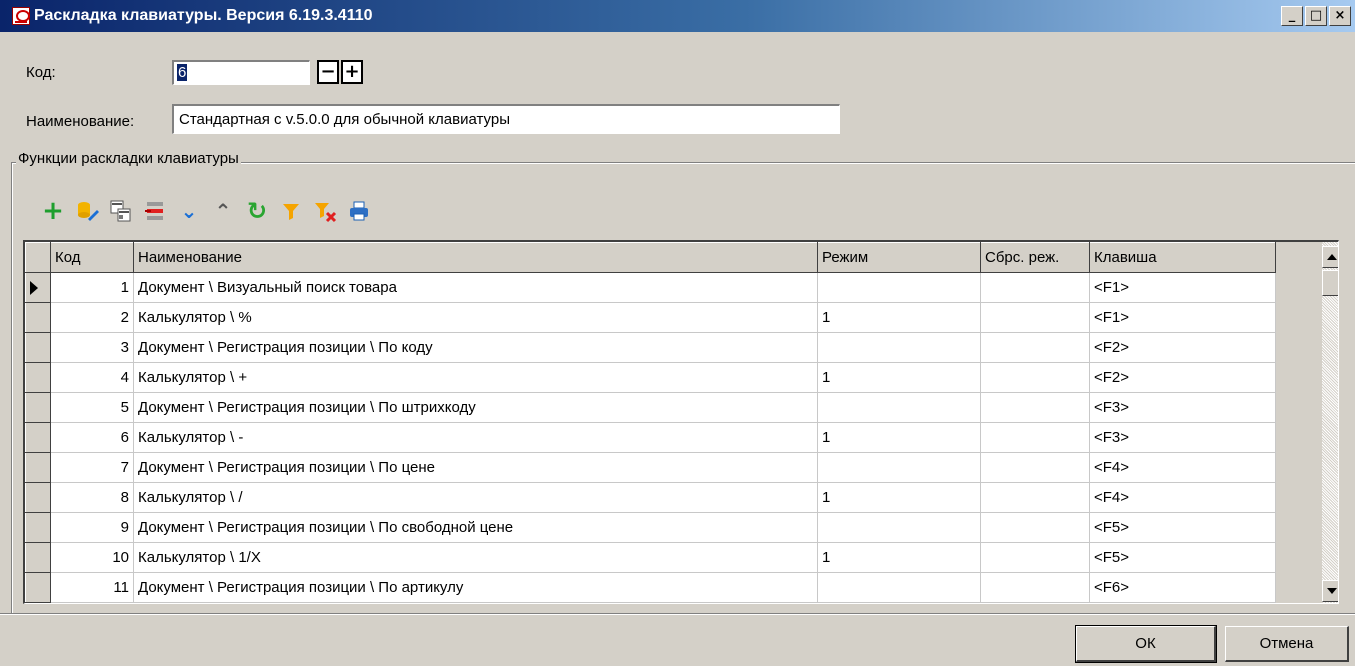 The image size is (1355, 666). Describe the element at coordinates (1330, 257) in the screenshot. I see `scroll-up-button` at that location.